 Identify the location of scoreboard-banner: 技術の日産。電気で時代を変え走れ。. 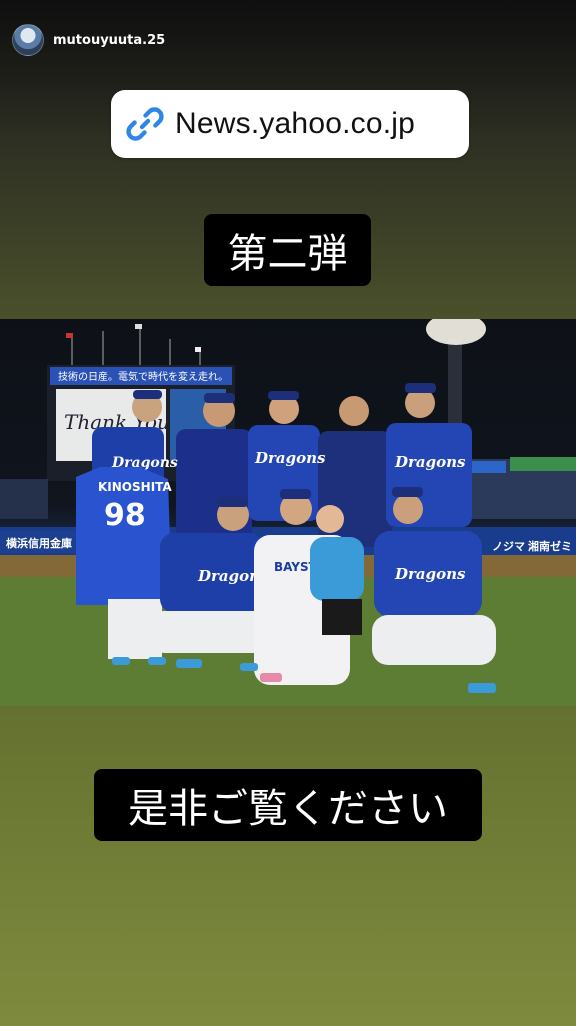
(143, 376).